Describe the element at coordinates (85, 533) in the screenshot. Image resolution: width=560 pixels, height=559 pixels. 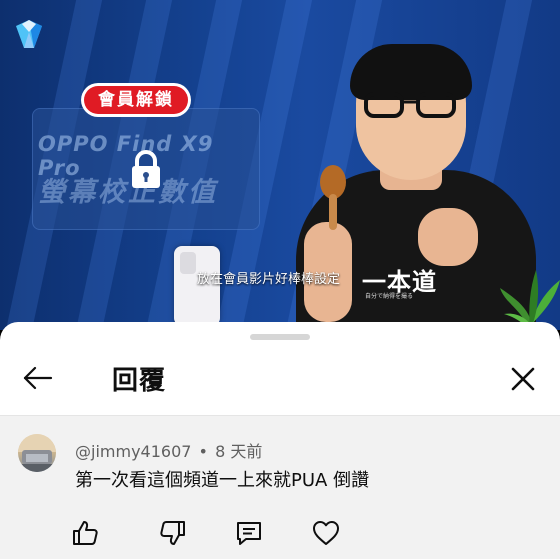
I see `thumb-up-icon` at that location.